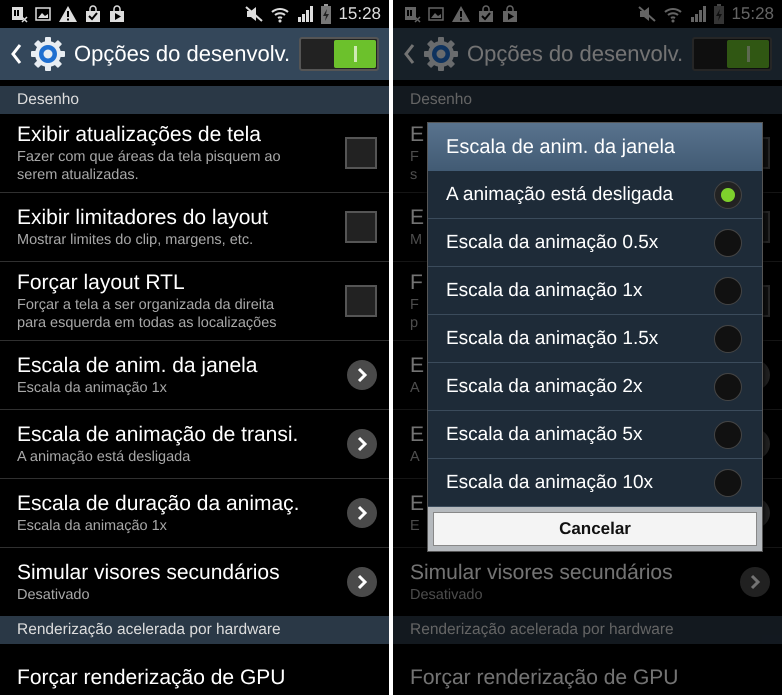 The image size is (782, 695). I want to click on setting-summary: E, so click(415, 526).